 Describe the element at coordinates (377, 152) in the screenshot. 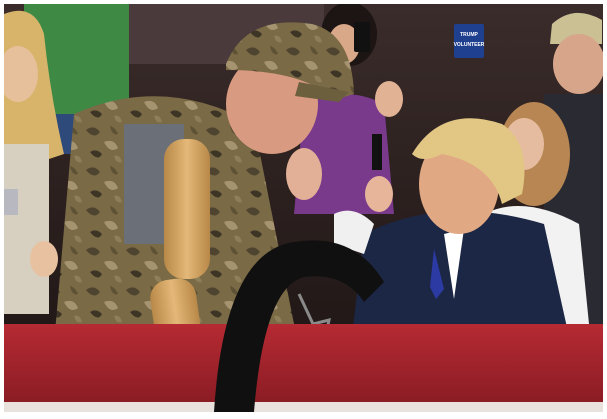

I see `phone-trump-side` at that location.